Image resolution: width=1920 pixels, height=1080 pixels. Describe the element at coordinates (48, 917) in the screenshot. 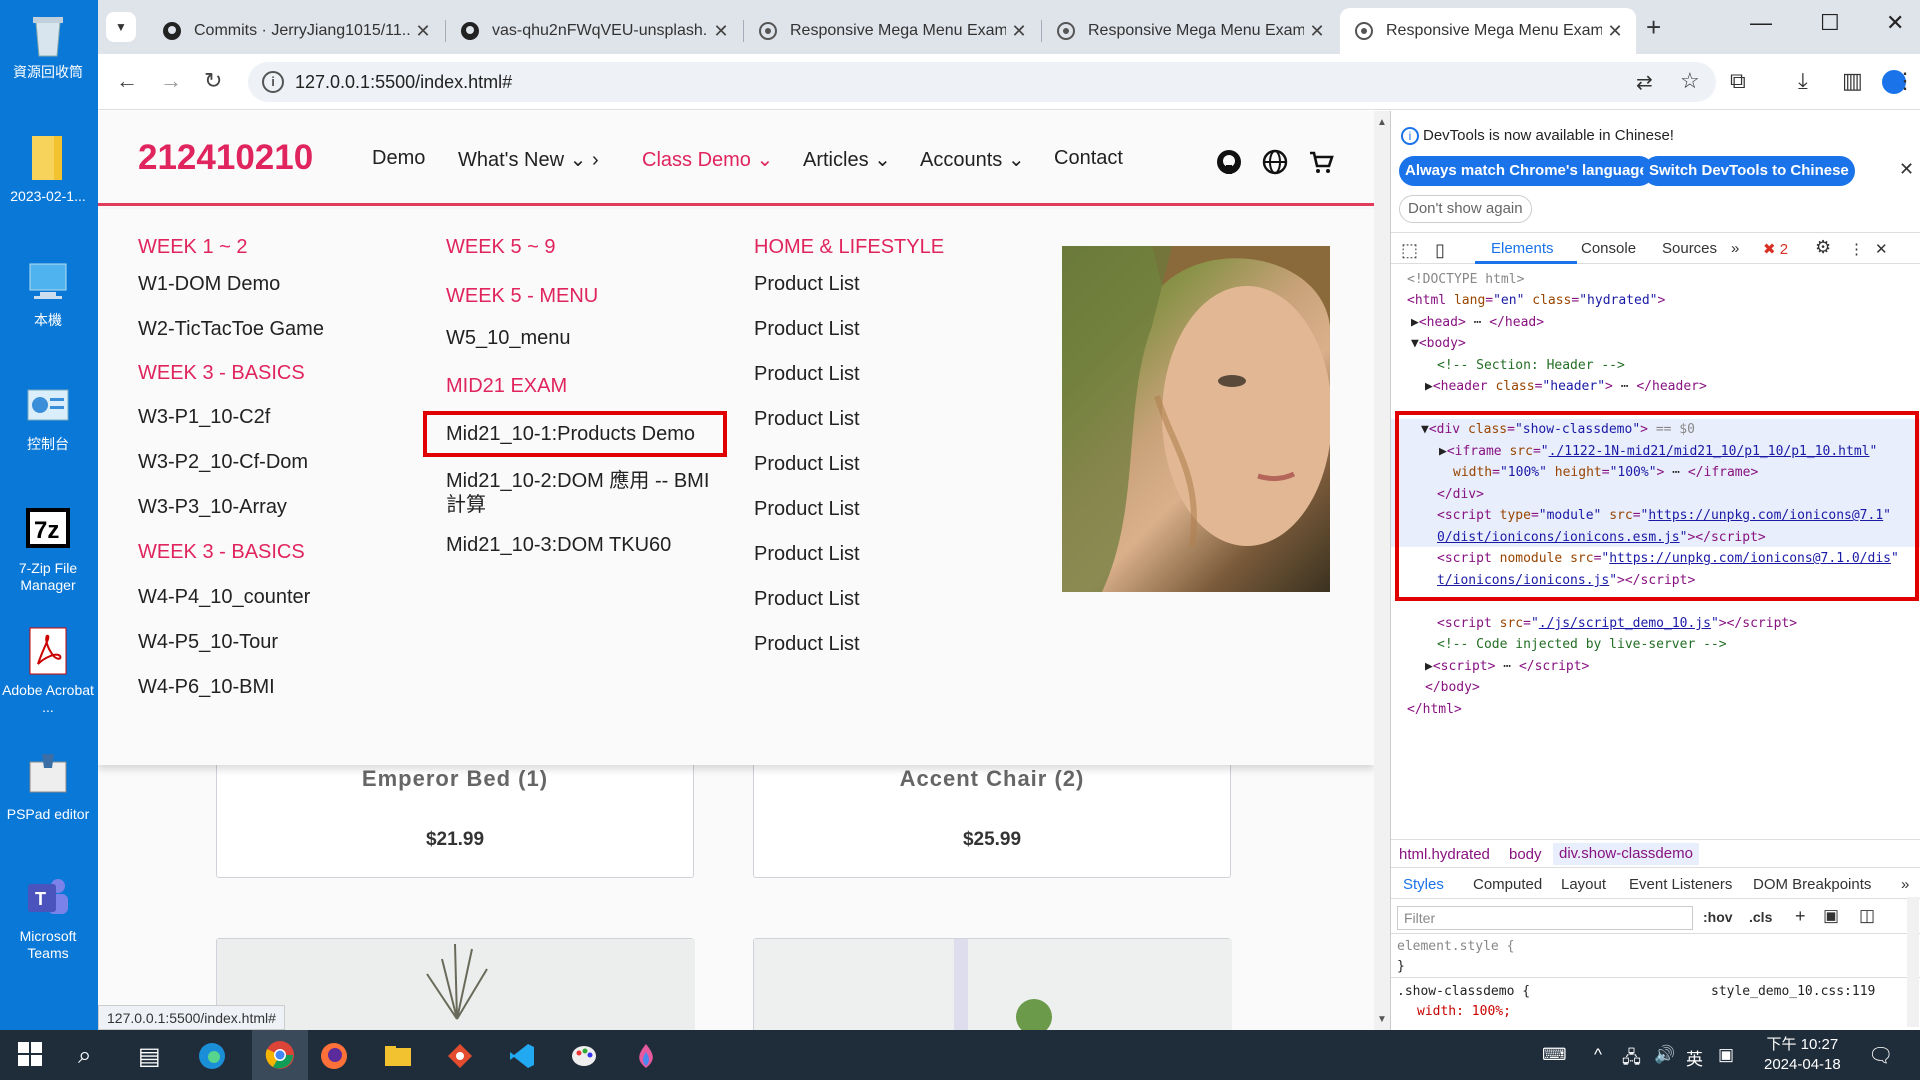

I see `desktop-icon-teams: T Microsoft Teams` at that location.